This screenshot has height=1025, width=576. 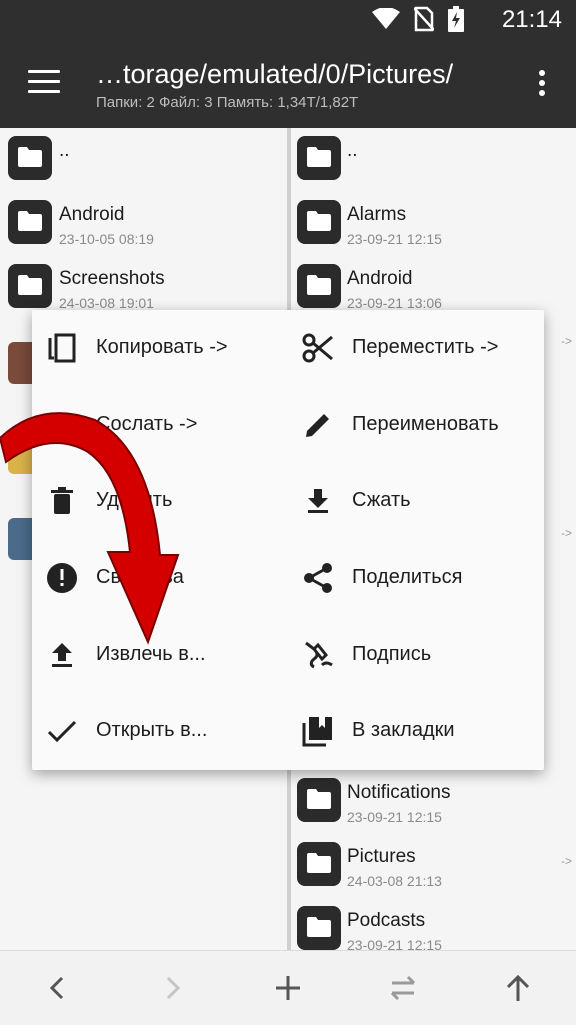 I want to click on add-icon, so click(x=288, y=988).